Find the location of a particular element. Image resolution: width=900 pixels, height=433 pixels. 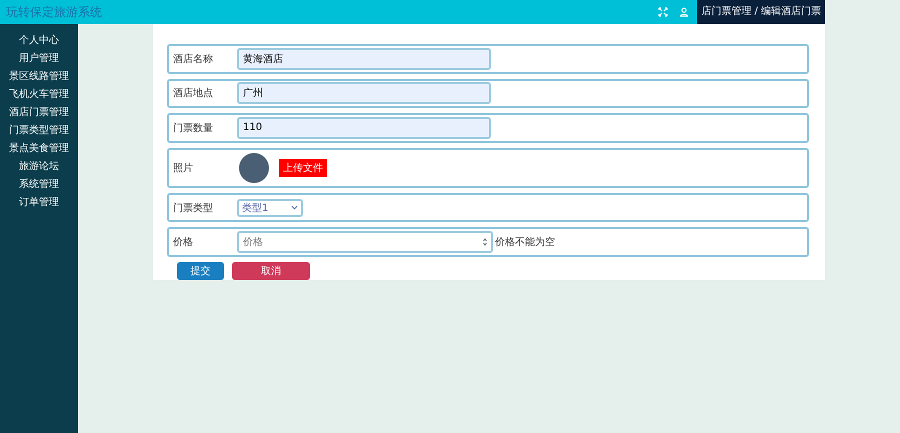

cancel-button: 取消 is located at coordinates (271, 271).